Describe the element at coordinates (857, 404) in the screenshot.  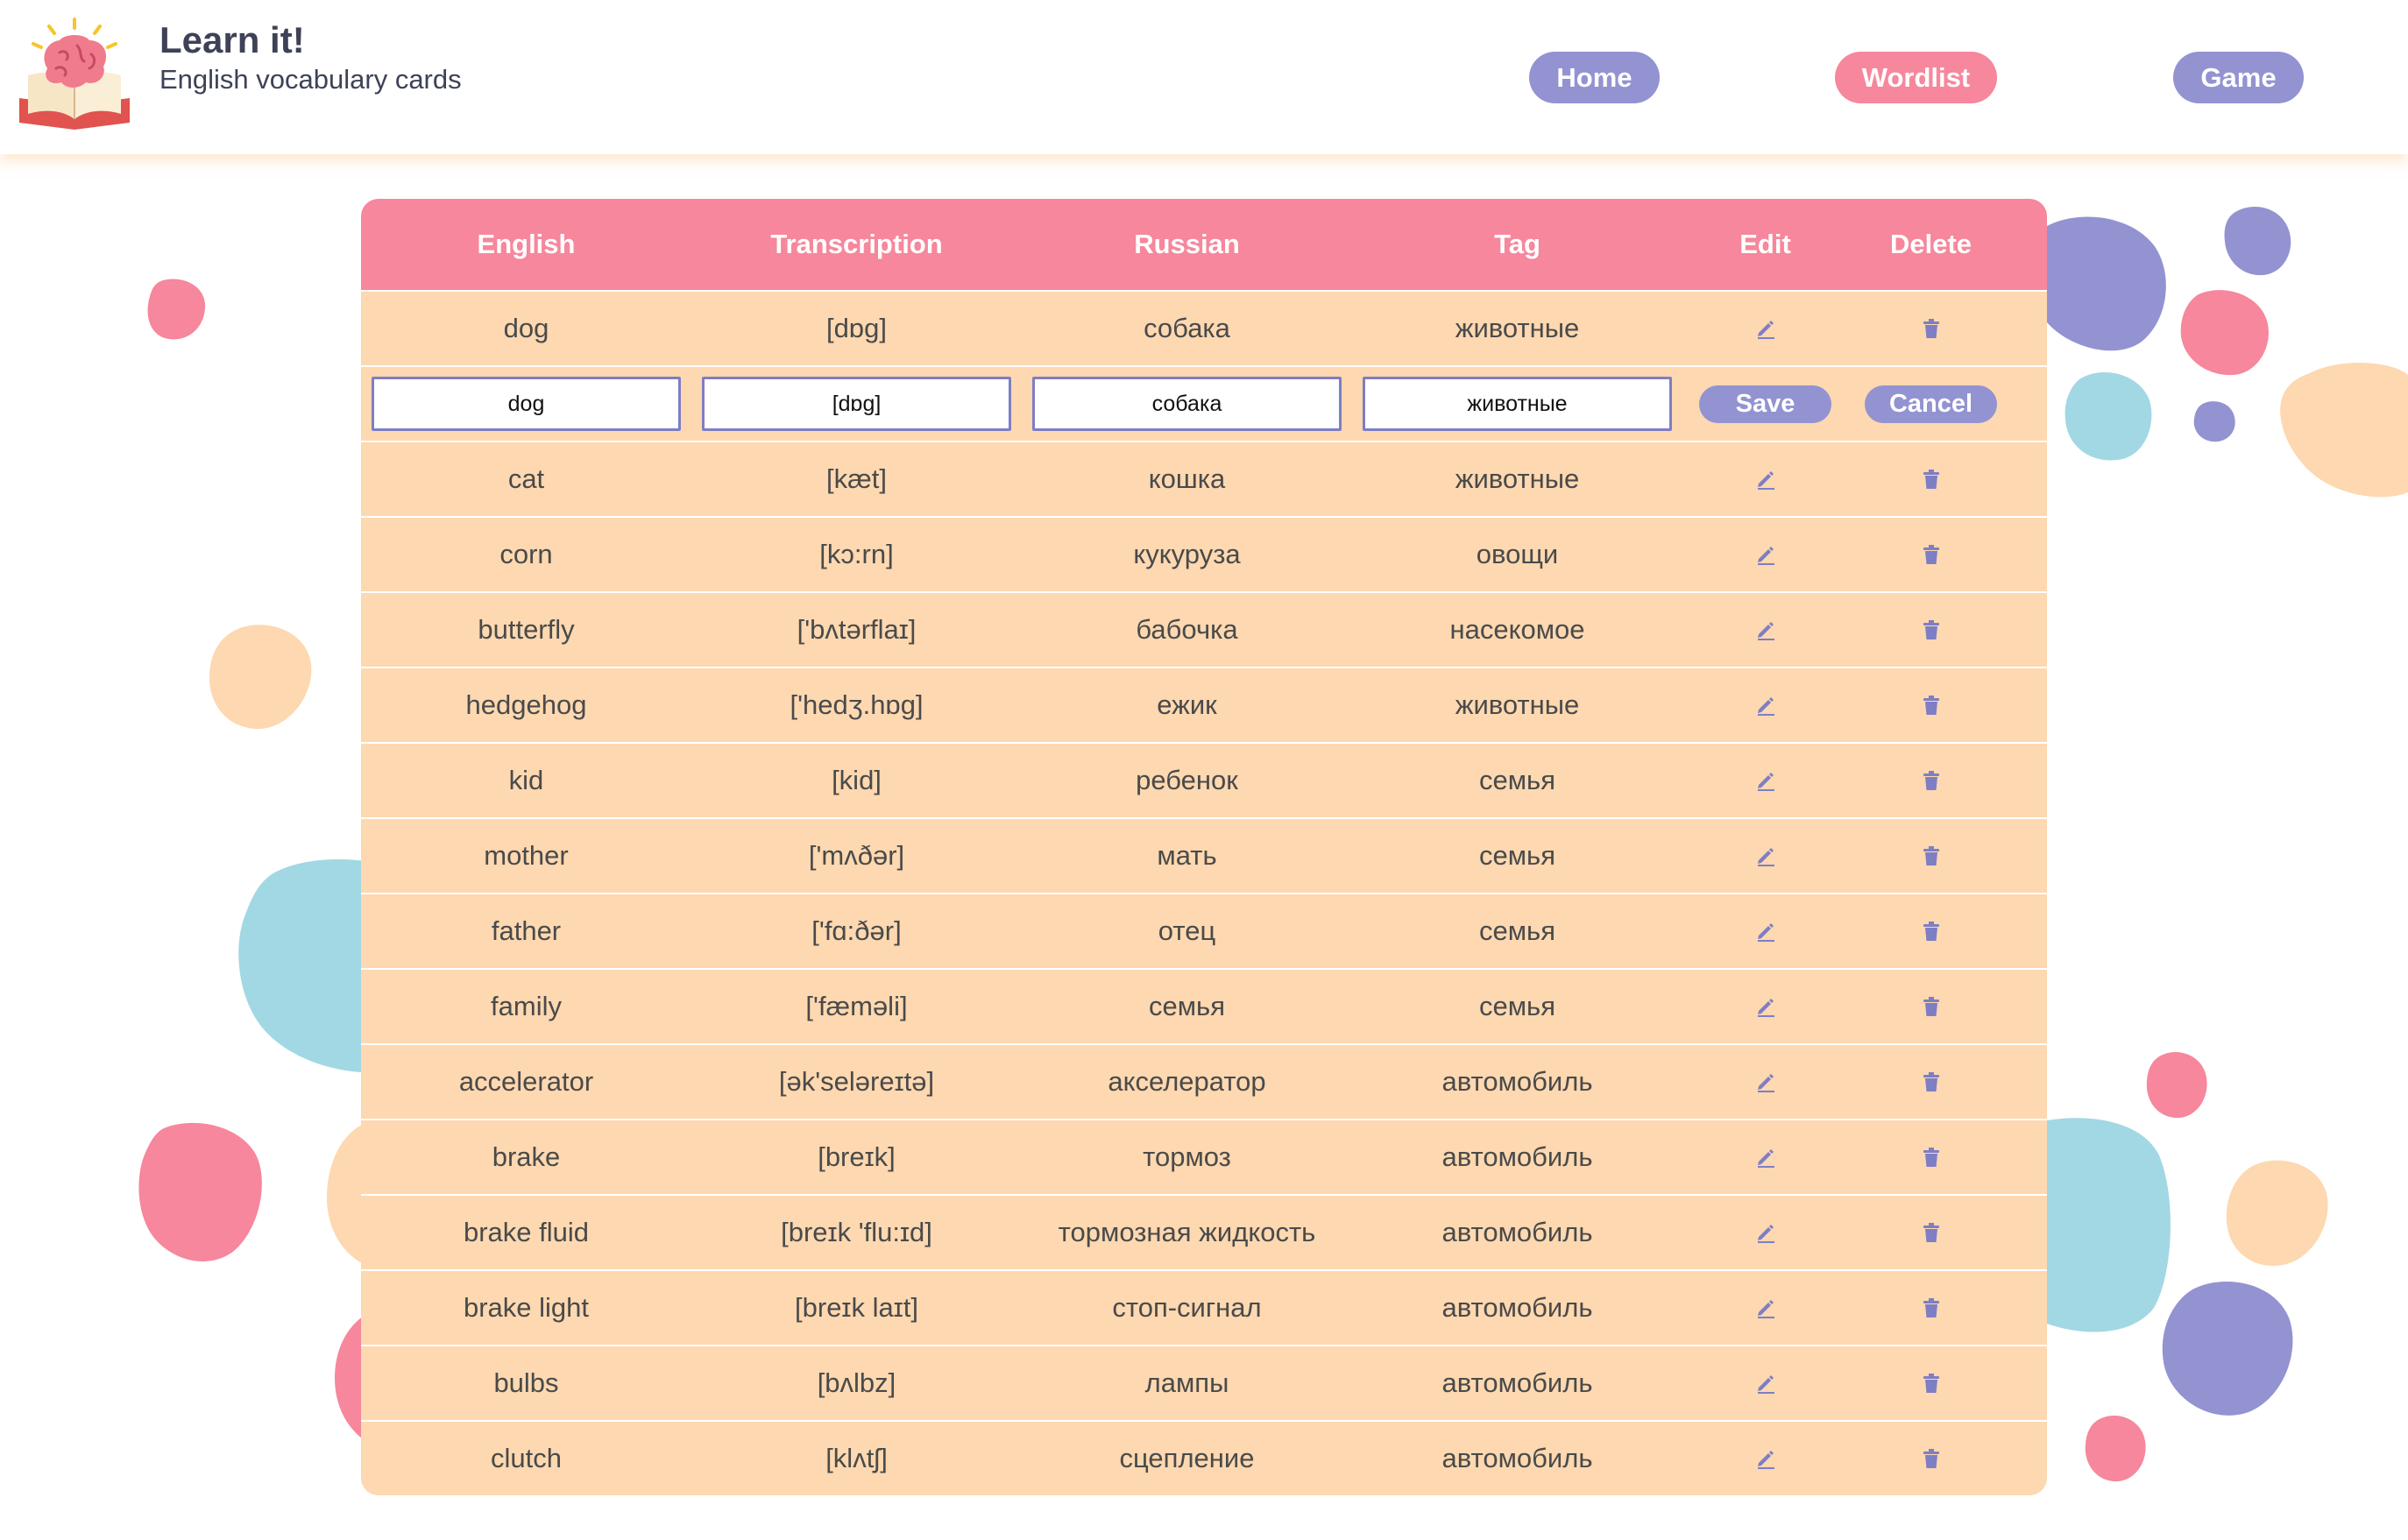
I see `edit-transcription-input` at that location.